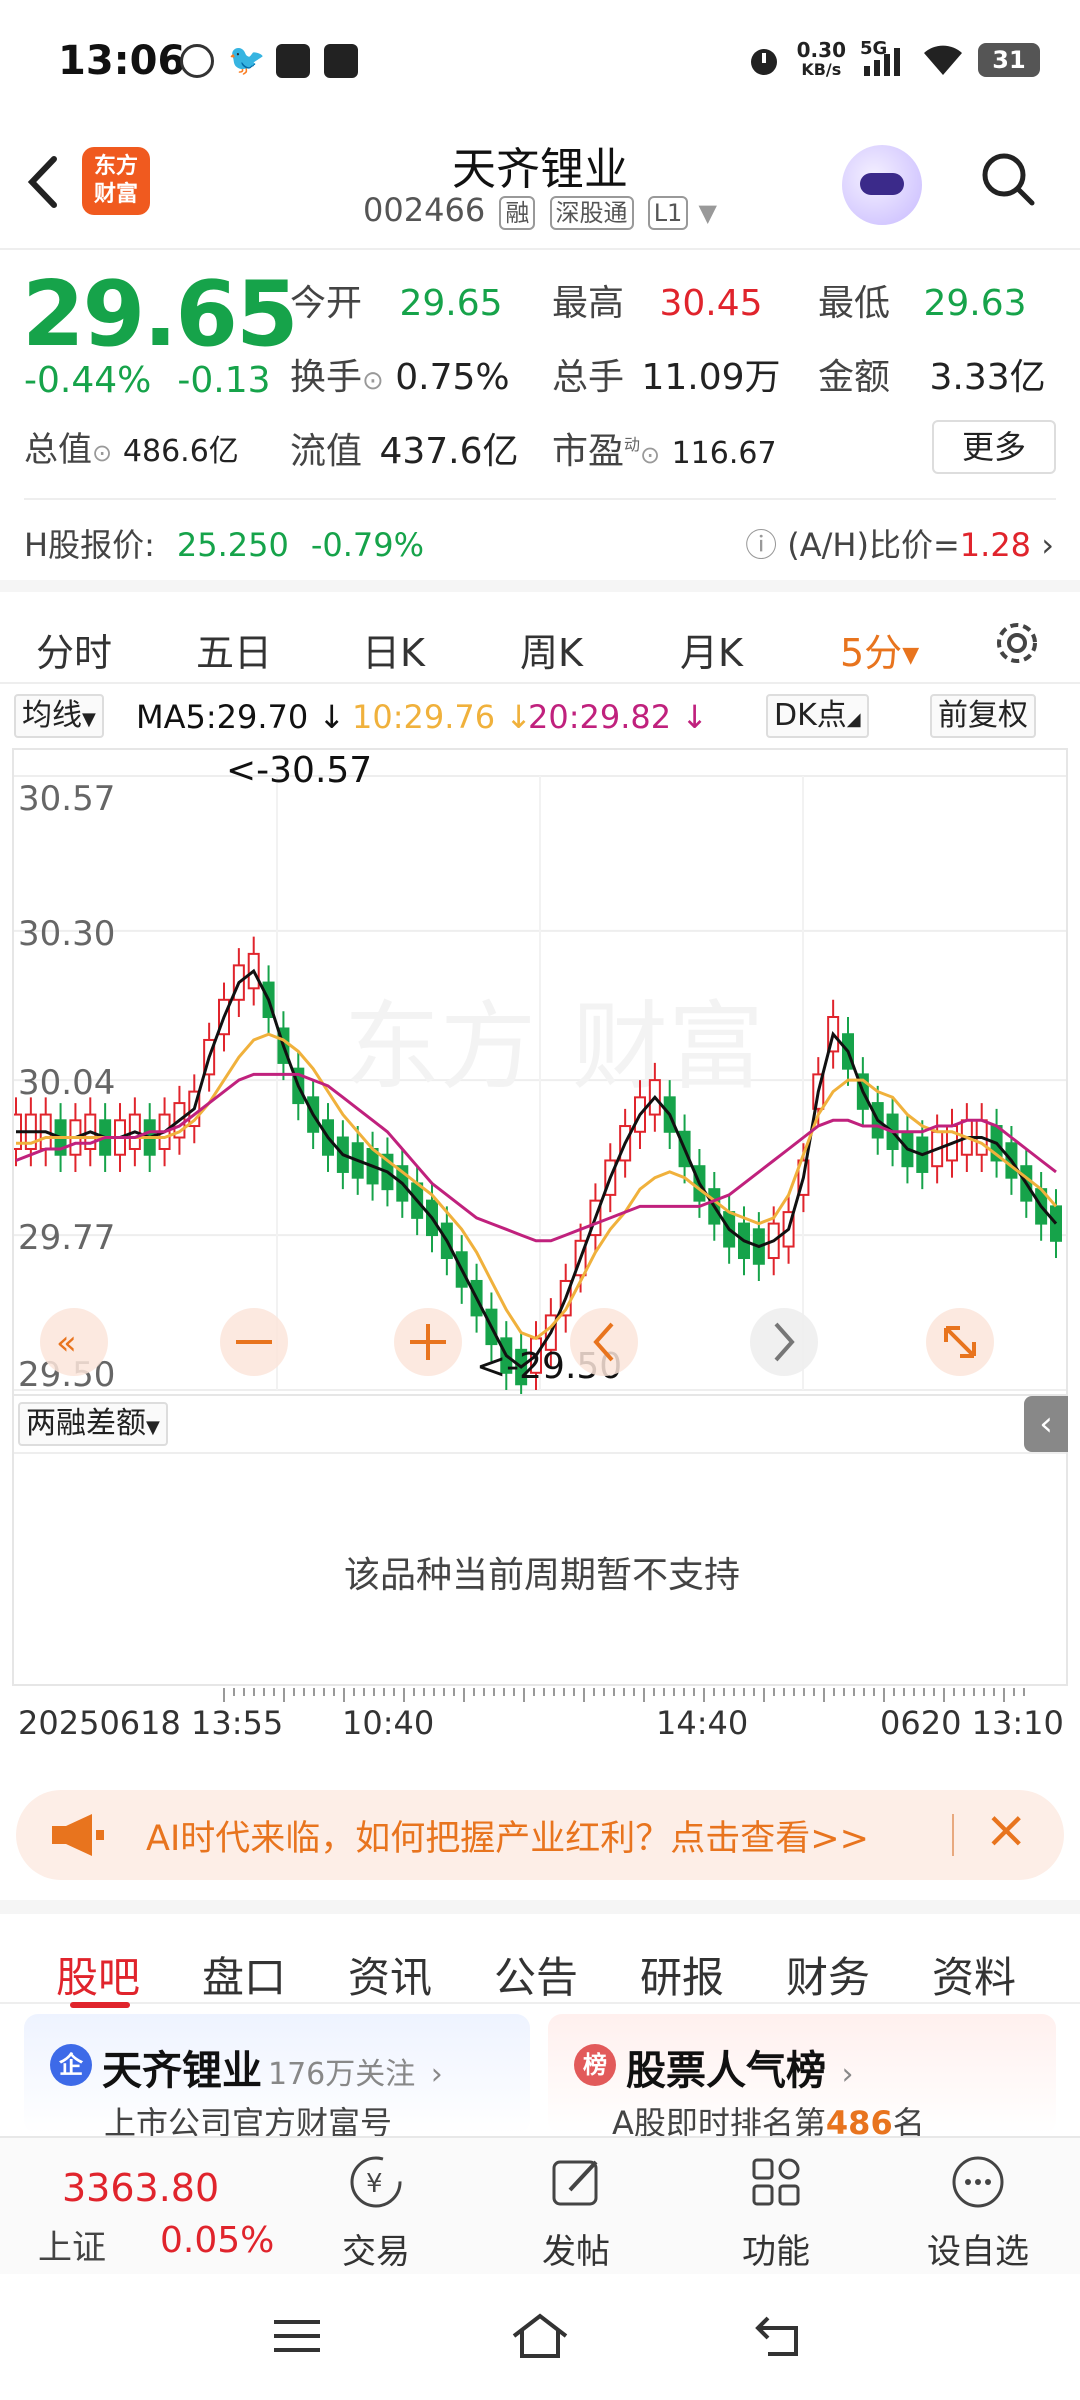 This screenshot has width=1080, height=2400. Describe the element at coordinates (541, 1575) in the screenshot. I see `unsupported-message: 该品种当前周期暂不支持` at that location.